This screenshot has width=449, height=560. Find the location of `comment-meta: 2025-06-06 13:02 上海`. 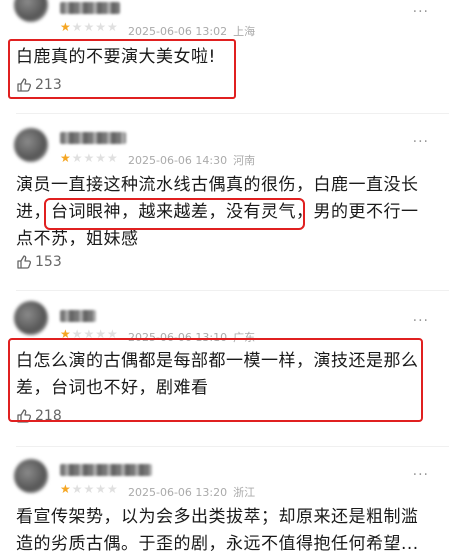

comment-meta: 2025-06-06 13:02 上海 is located at coordinates (191, 31).